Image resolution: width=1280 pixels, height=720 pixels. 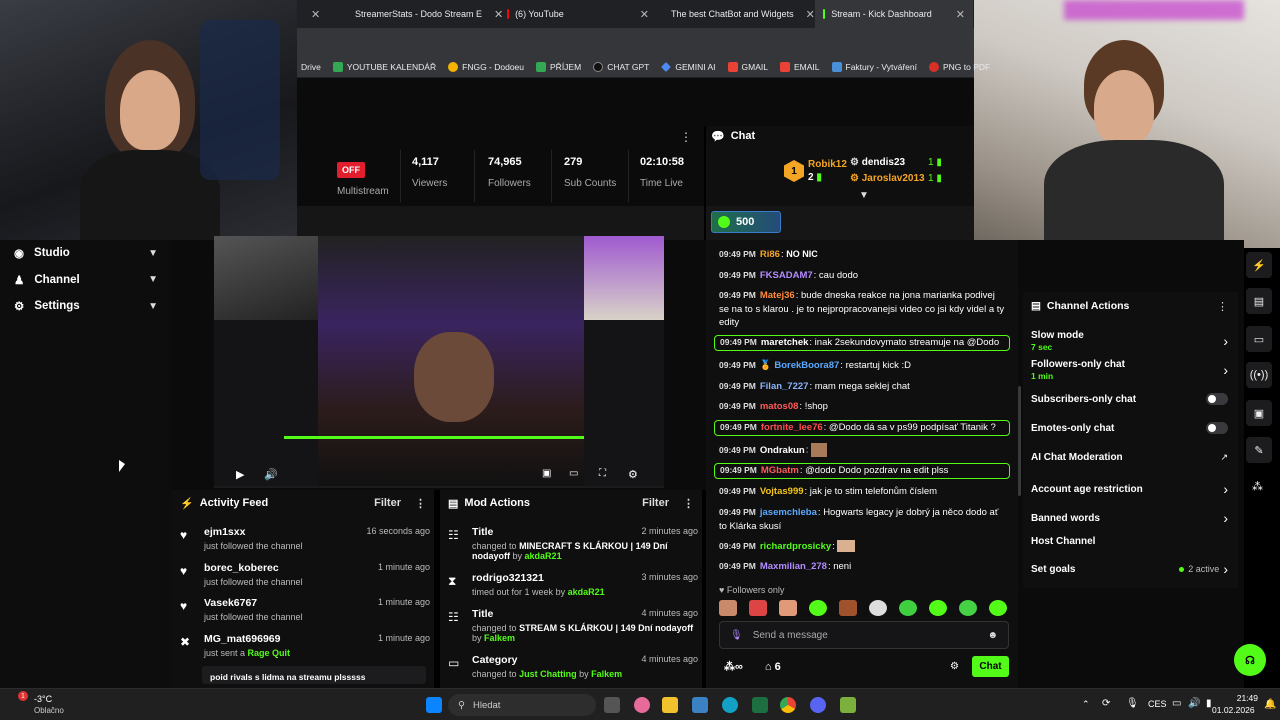 I want to click on theater-icon: ▭, so click(x=573, y=473).